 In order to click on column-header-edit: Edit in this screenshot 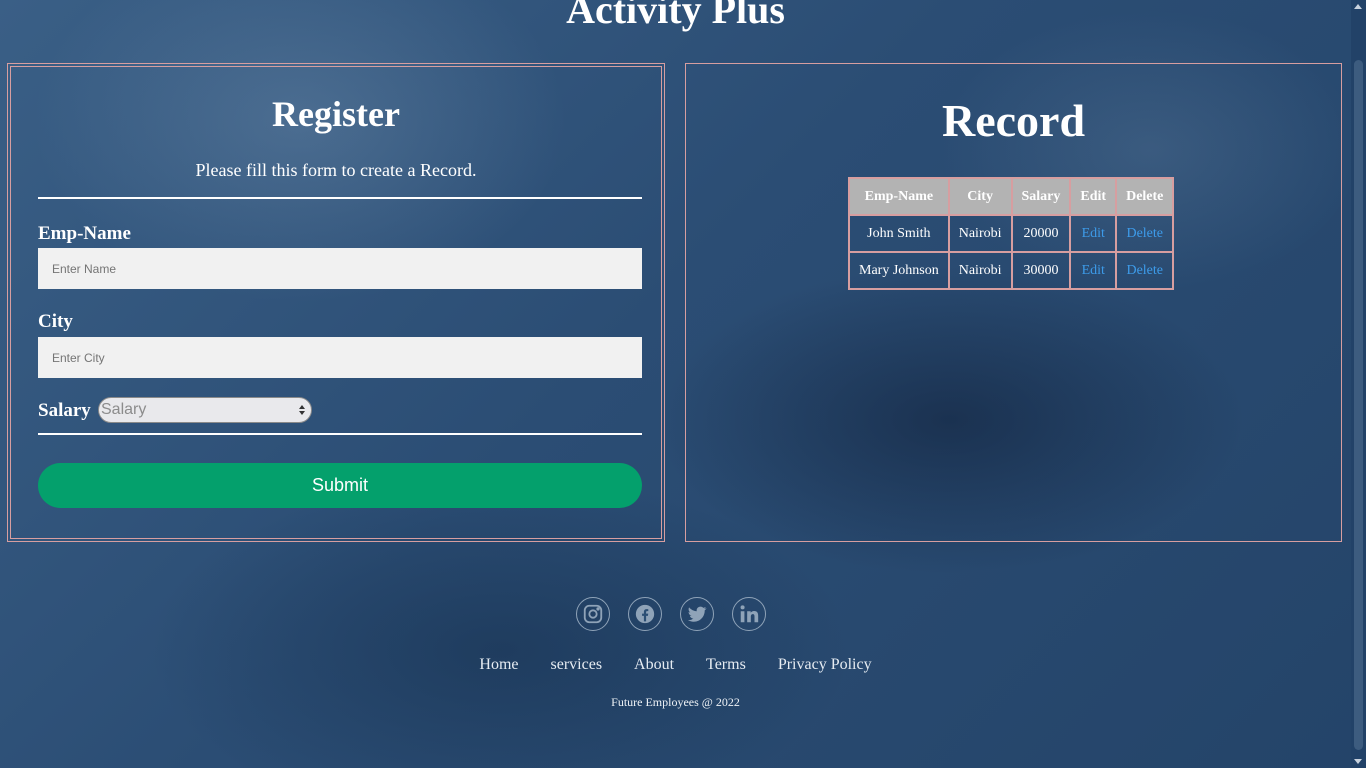, I will do `click(1093, 196)`.